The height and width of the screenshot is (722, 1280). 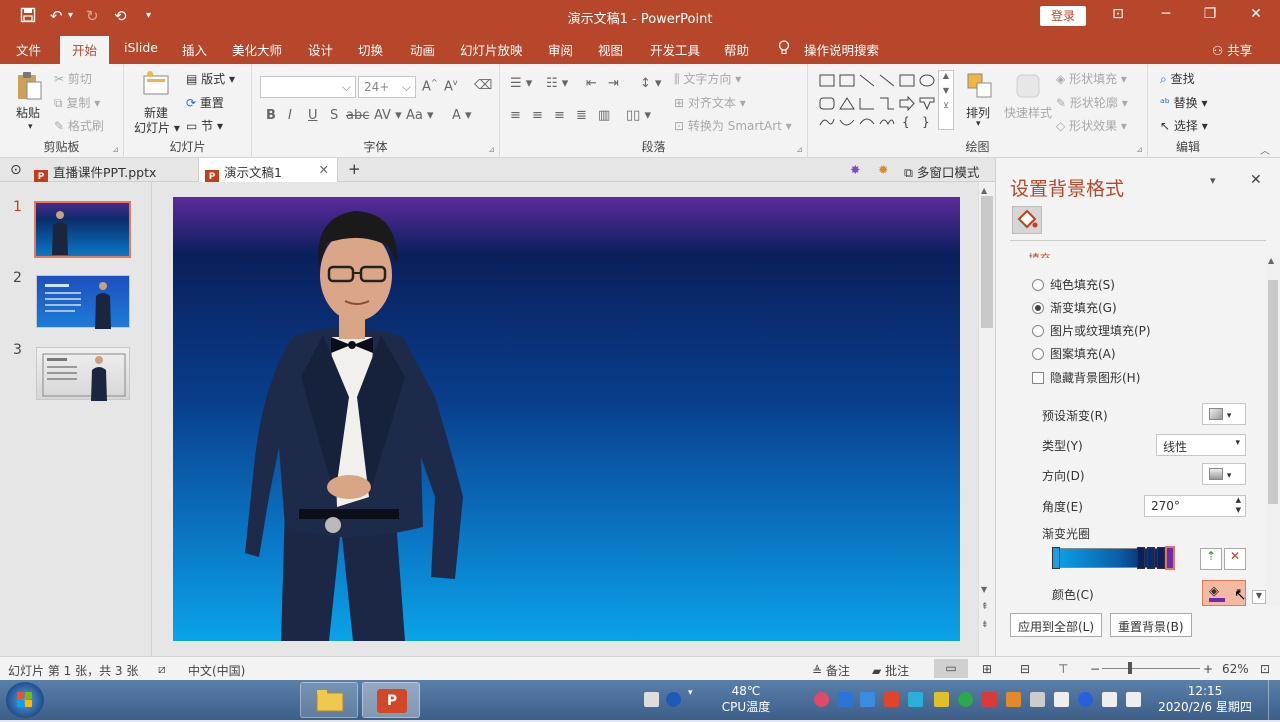 What do you see at coordinates (73, 78) in the screenshot?
I see `cut-button: ✂ 剪切` at bounding box center [73, 78].